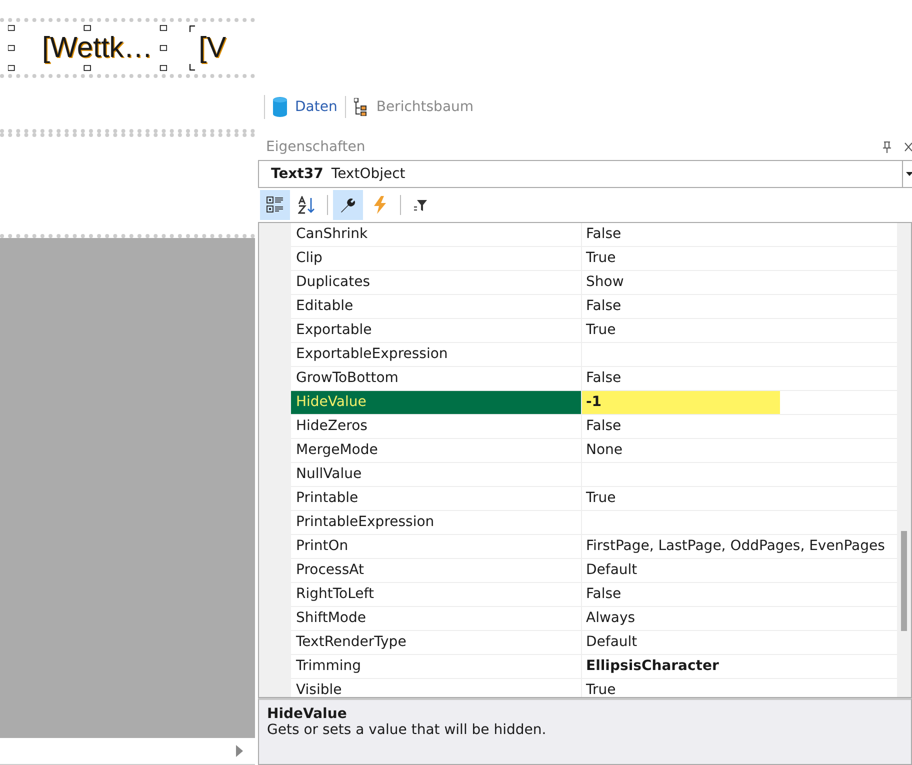 The height and width of the screenshot is (765, 912). What do you see at coordinates (436, 642) in the screenshot?
I see `property-name: TextRenderType` at bounding box center [436, 642].